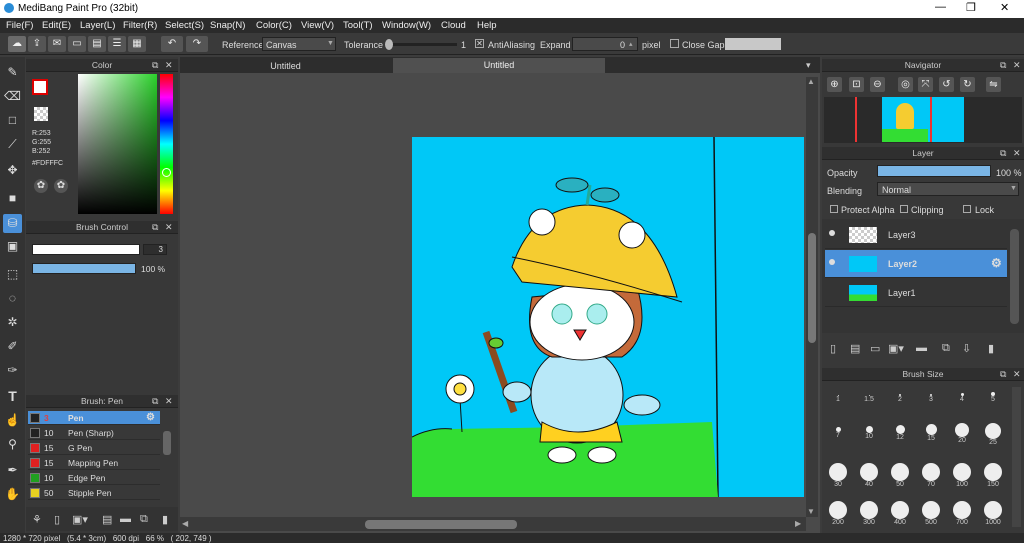  Describe the element at coordinates (406, 25) in the screenshot. I see `menu-window: Window(W)` at that location.